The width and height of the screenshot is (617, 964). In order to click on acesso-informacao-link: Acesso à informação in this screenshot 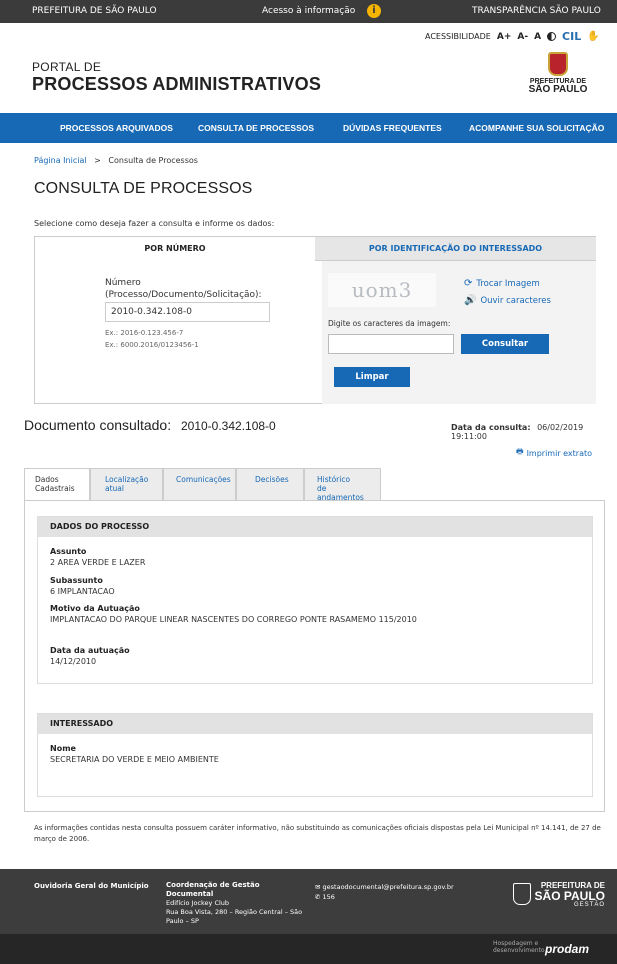, I will do `click(308, 11)`.